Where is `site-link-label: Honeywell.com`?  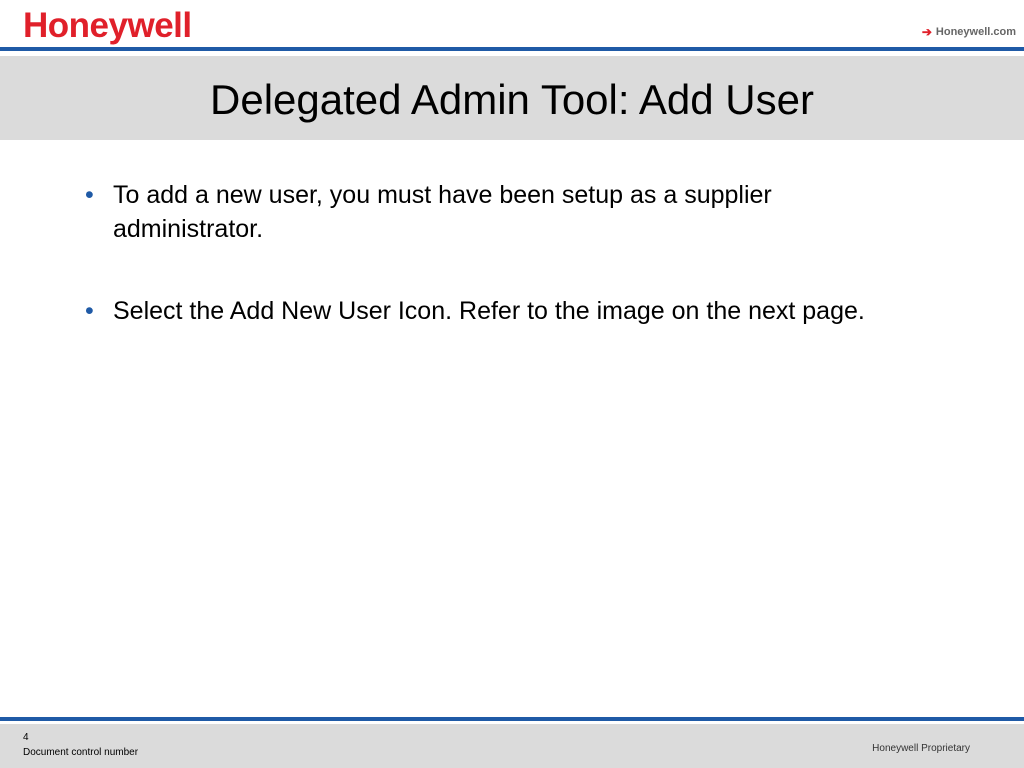
site-link-label: Honeywell.com is located at coordinates (975, 32).